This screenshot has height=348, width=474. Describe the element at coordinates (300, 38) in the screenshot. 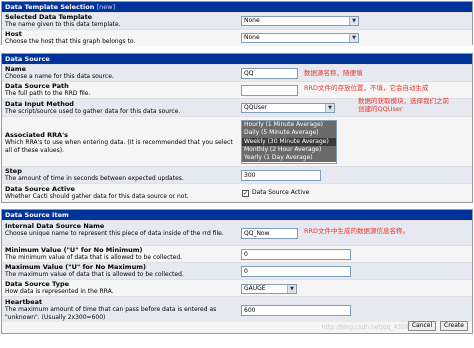

I see `host-select: None ▼` at that location.